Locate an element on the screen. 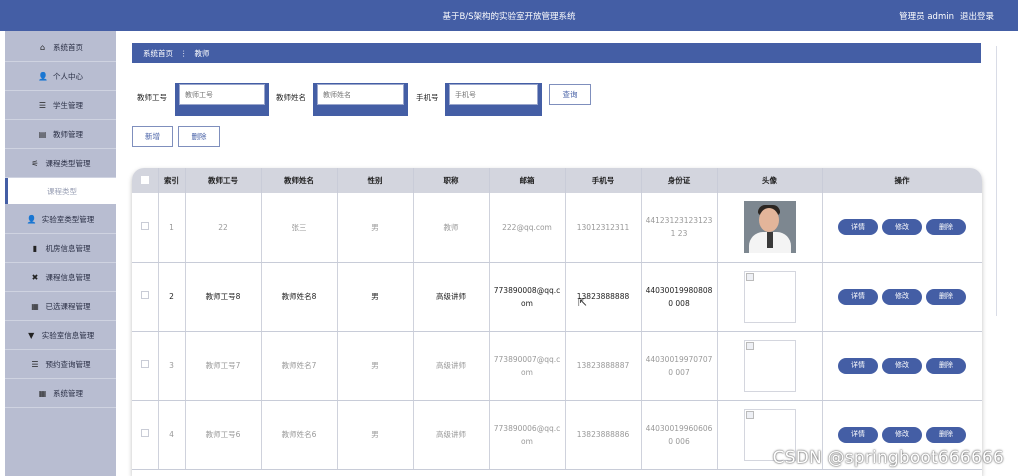 The image size is (1018, 476). sidebar-subitem-course-type: 课程类型 is located at coordinates (60, 191).